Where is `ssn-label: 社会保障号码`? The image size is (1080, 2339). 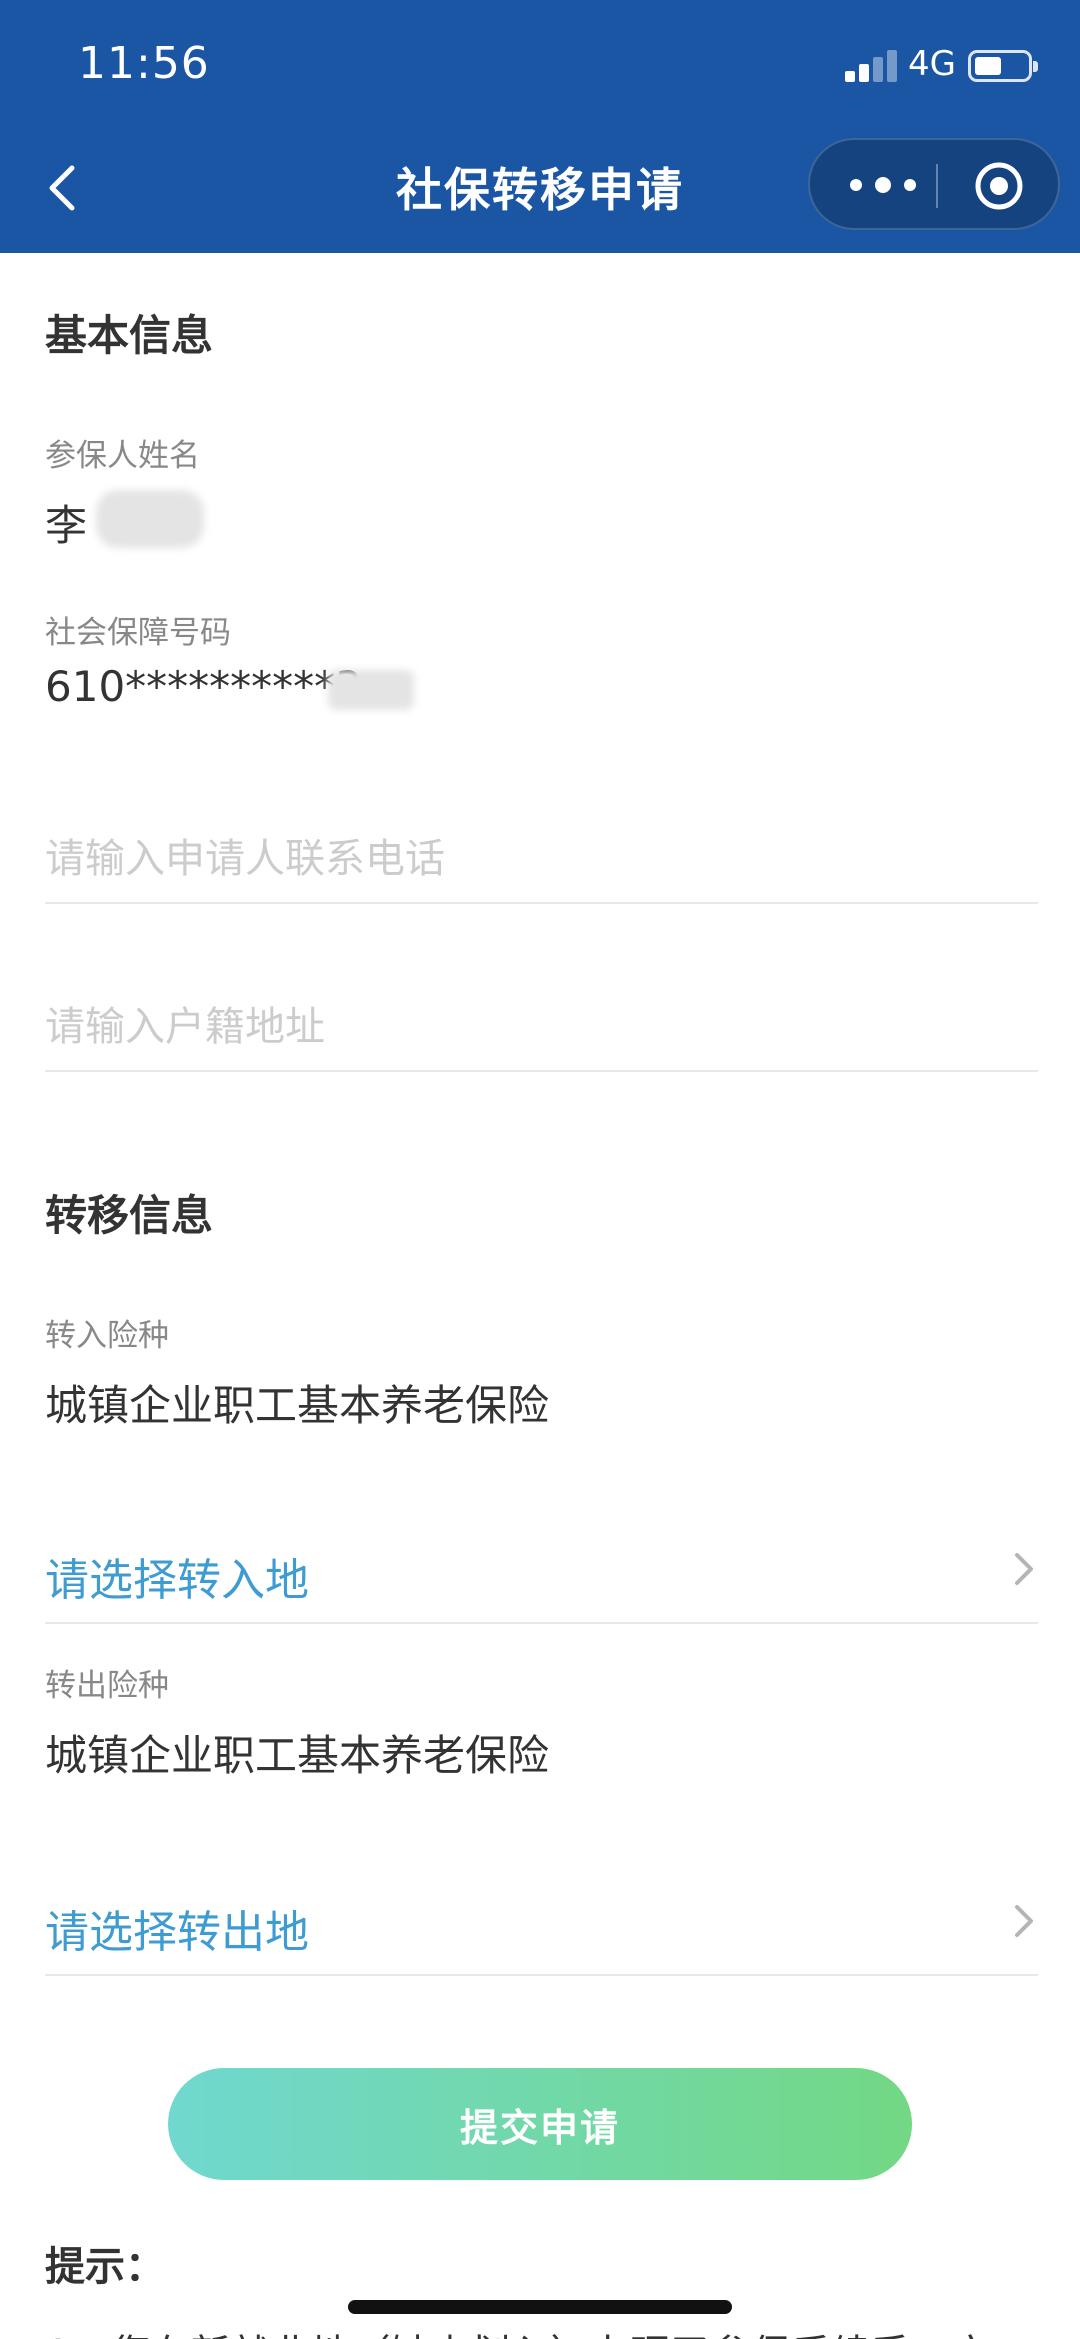 ssn-label: 社会保障号码 is located at coordinates (138, 633).